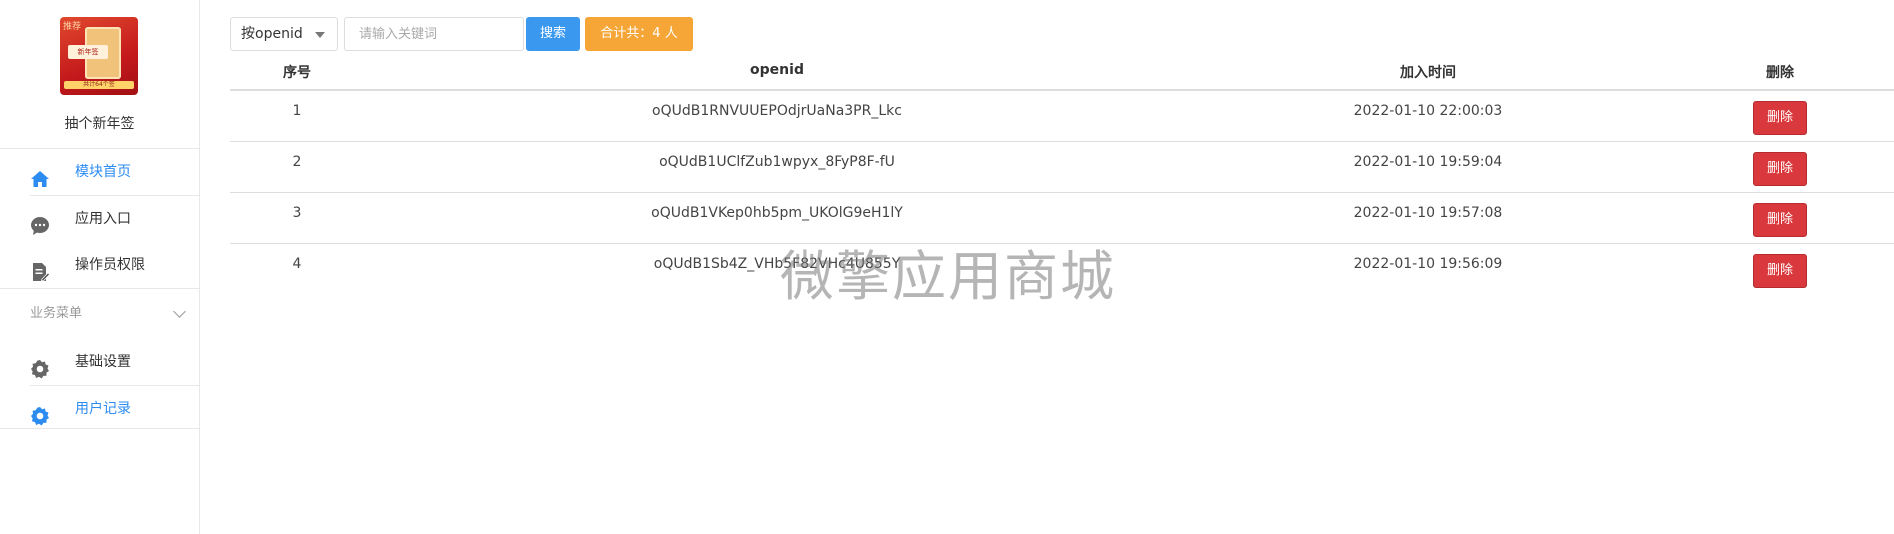 The height and width of the screenshot is (534, 1894). I want to click on filter-select: 按openid, so click(284, 34).